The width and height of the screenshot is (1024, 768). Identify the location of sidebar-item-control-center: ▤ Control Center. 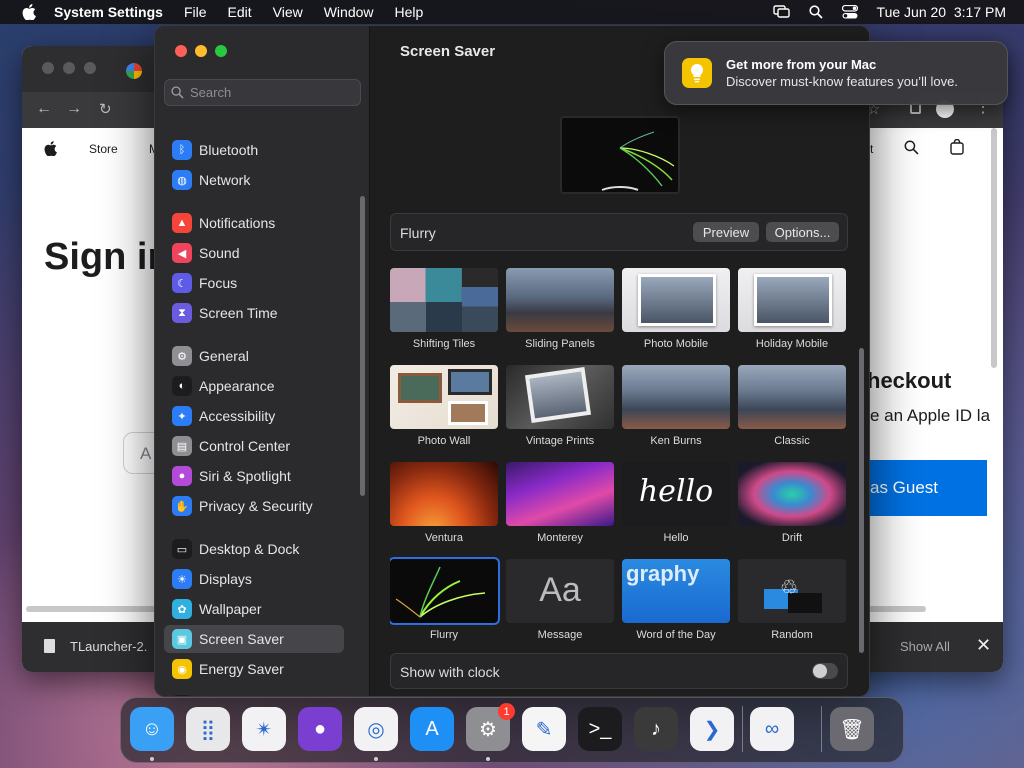
(254, 446).